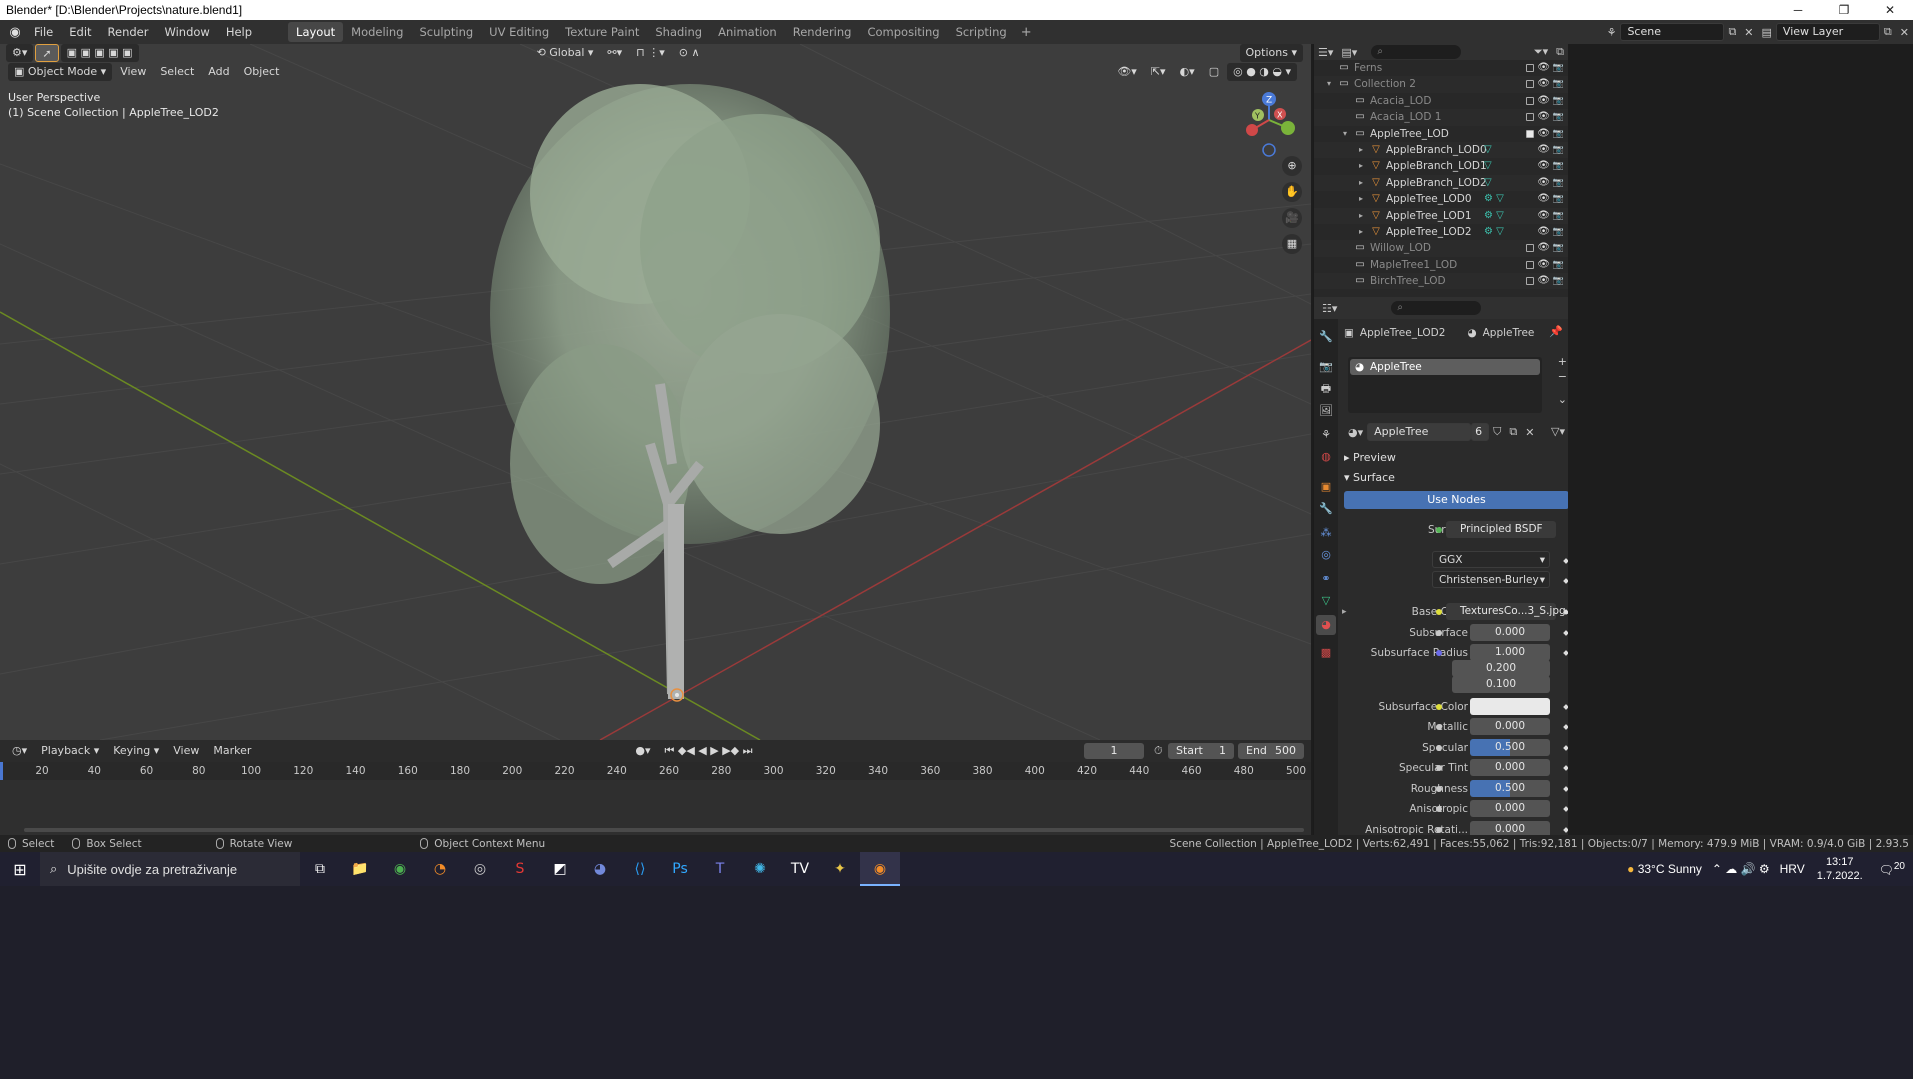  I want to click on chrome-icon: ◉, so click(400, 869).